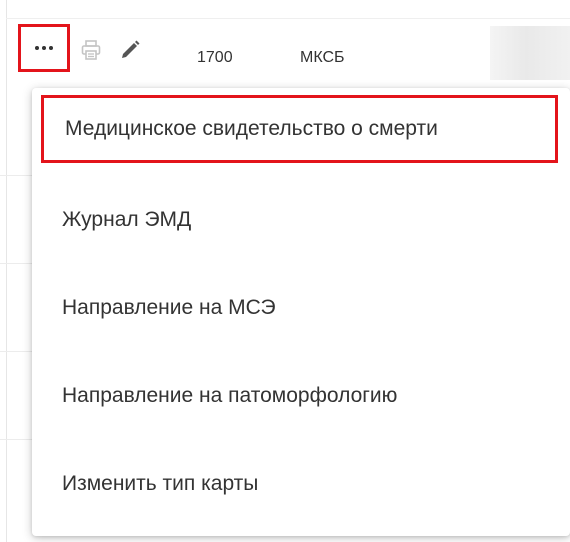  I want to click on more-actions-button, so click(44, 48).